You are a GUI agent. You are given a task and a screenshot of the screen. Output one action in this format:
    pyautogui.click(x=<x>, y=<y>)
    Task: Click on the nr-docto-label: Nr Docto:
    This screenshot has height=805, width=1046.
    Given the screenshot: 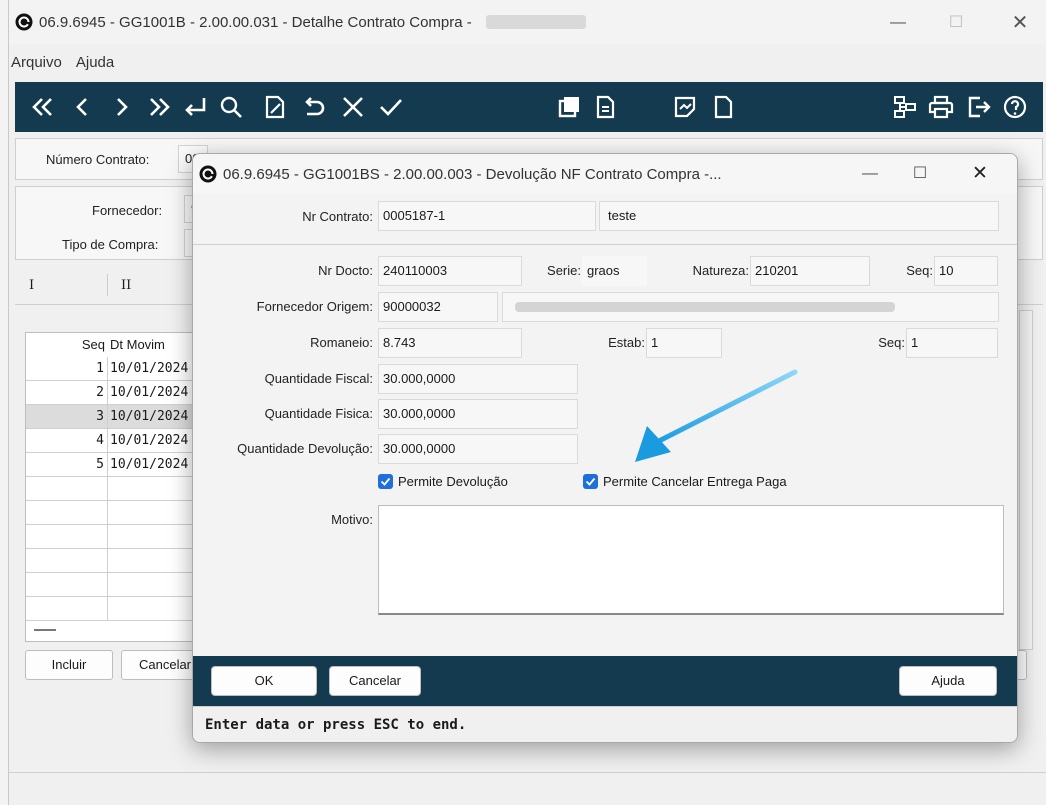 What is the action you would take?
    pyautogui.click(x=345, y=270)
    